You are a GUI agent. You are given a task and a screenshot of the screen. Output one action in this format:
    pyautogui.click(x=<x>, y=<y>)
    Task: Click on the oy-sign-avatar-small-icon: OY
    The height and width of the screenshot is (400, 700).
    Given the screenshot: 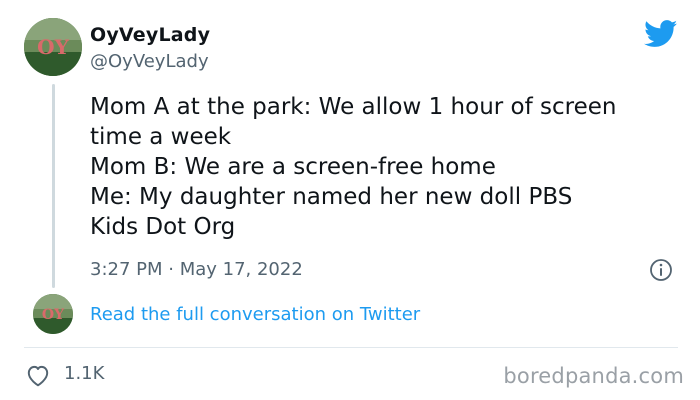 What is the action you would take?
    pyautogui.click(x=53, y=314)
    